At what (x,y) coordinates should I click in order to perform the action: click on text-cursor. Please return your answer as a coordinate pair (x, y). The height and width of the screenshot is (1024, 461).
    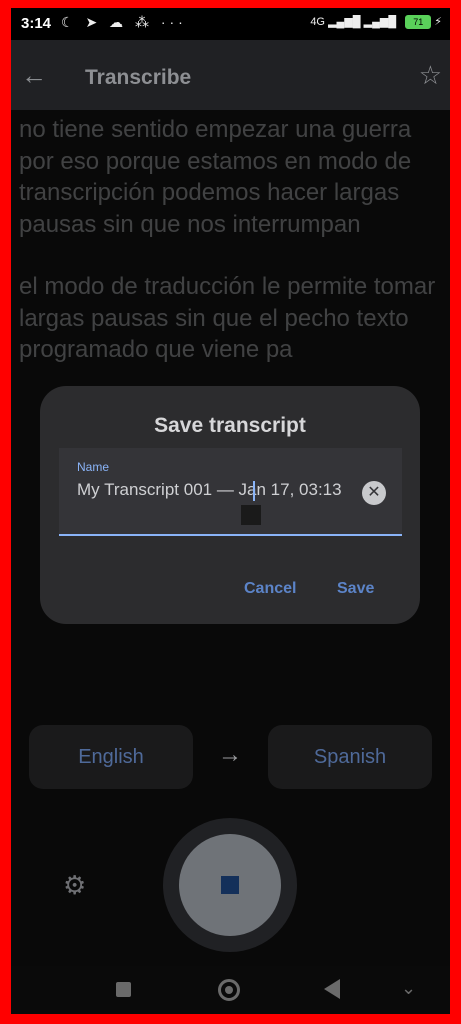
    Looking at the image, I should click on (254, 491).